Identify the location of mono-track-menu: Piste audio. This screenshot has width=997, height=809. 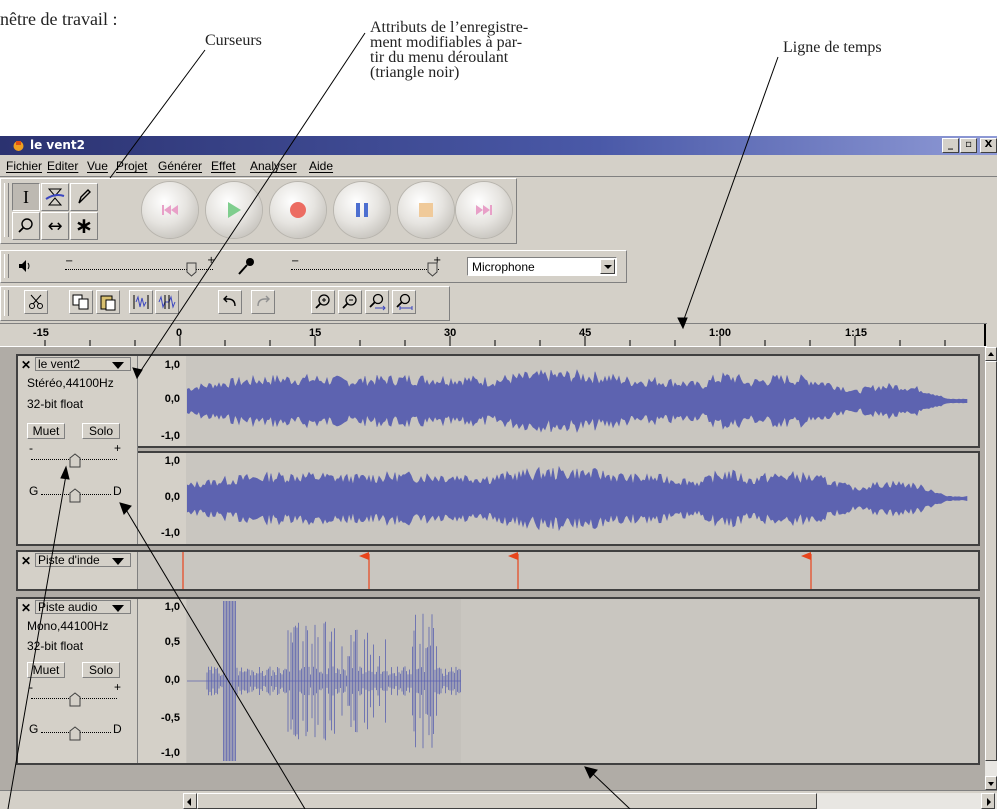
(83, 607).